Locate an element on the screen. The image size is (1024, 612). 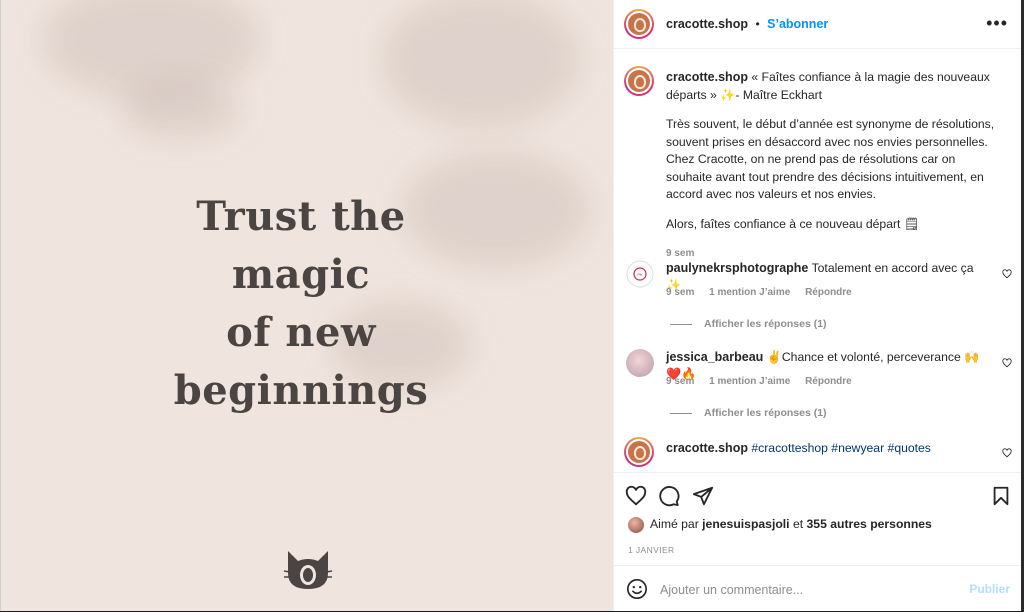
bookmark-icon is located at coordinates (1001, 496).